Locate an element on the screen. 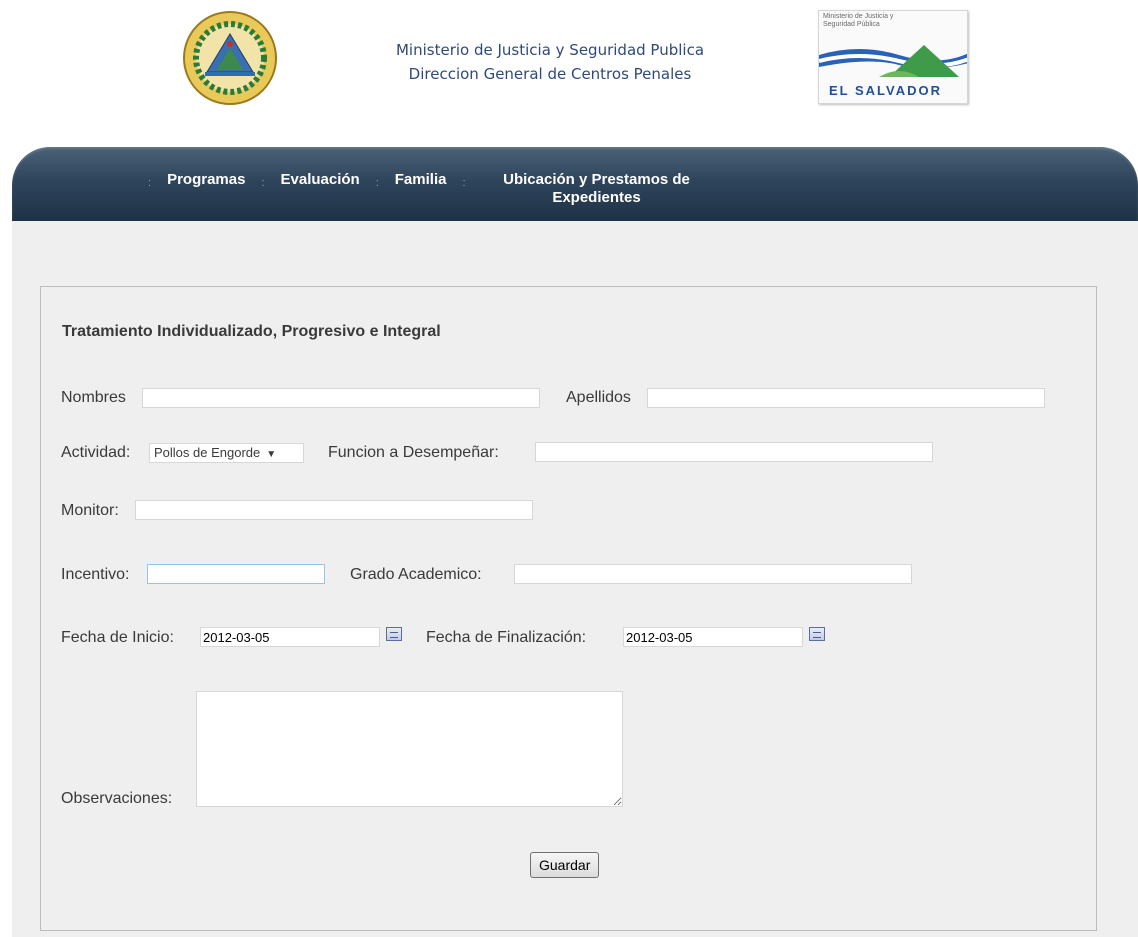 This screenshot has height=937, width=1138. nombres-input is located at coordinates (341, 398).